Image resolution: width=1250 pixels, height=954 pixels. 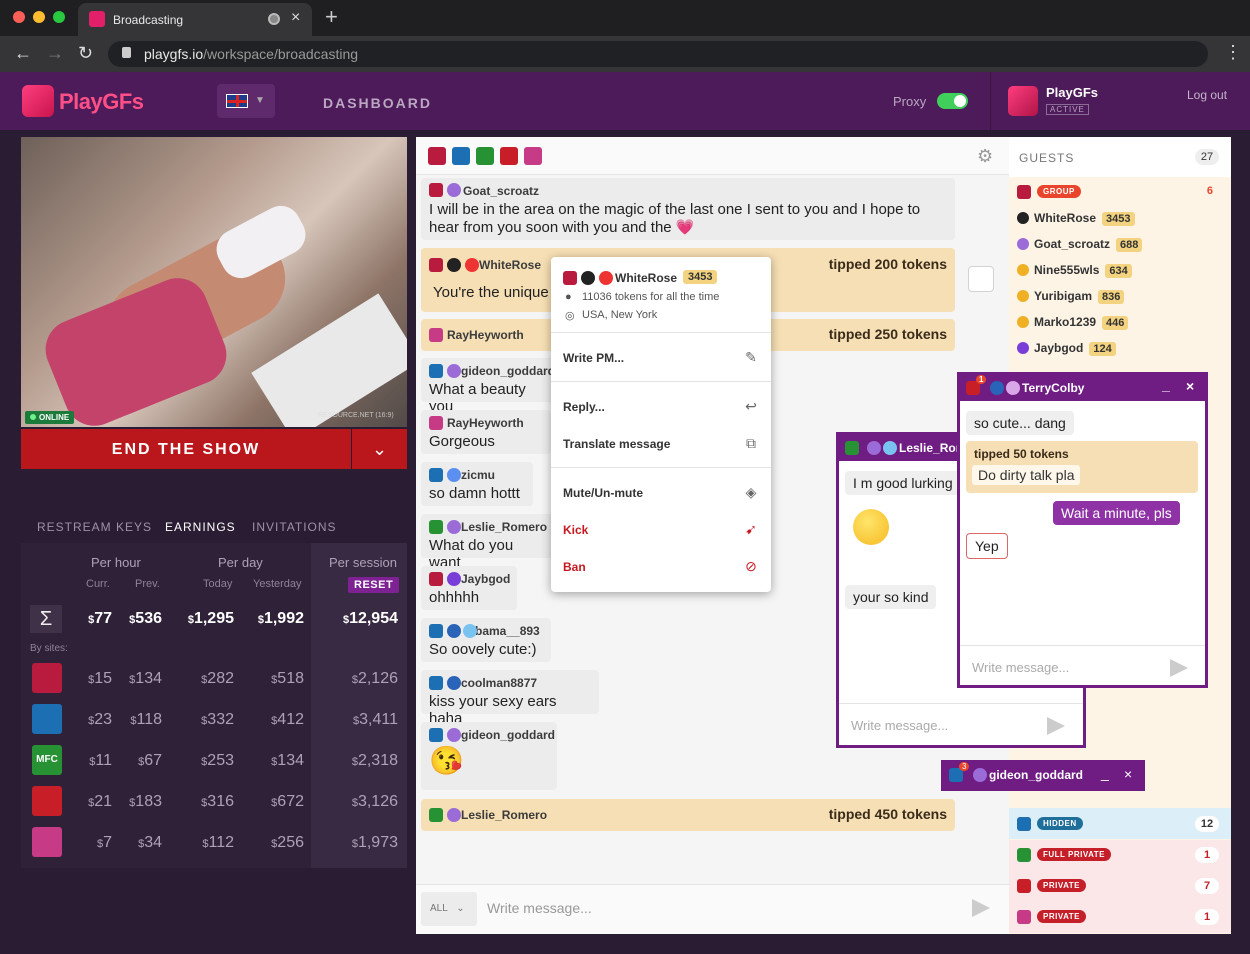 What do you see at coordinates (214, 282) in the screenshot?
I see `stream-preview` at bounding box center [214, 282].